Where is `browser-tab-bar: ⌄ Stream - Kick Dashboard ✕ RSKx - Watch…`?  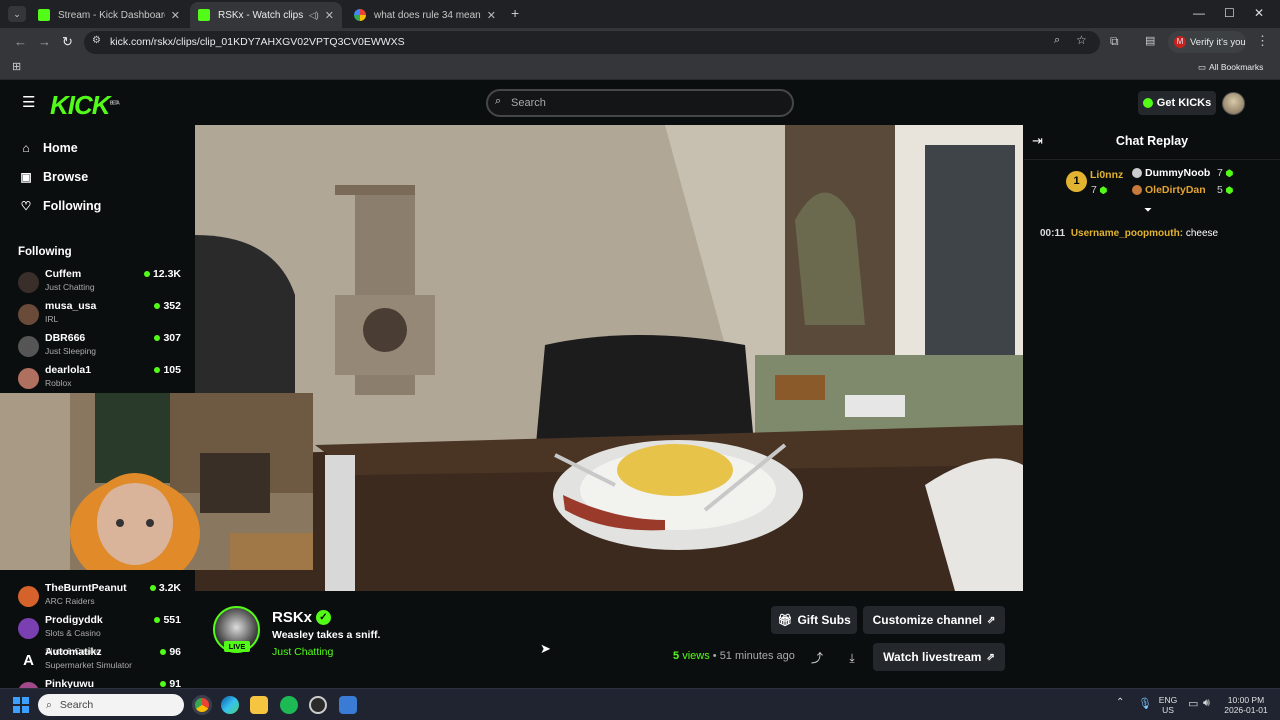 browser-tab-bar: ⌄ Stream - Kick Dashboard ✕ RSKx - Watch… is located at coordinates (640, 14).